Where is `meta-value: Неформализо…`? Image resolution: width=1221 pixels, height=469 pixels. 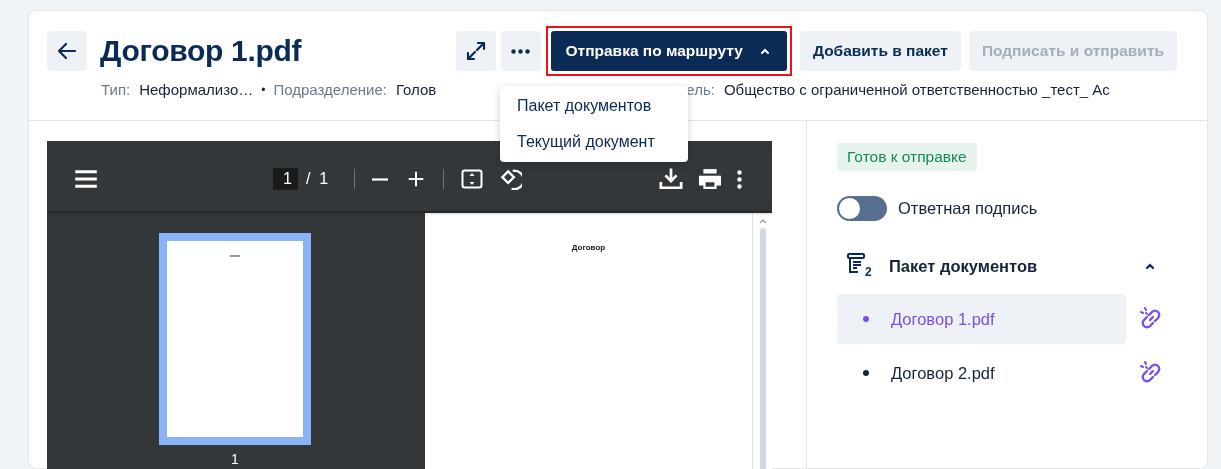 meta-value: Неформализо… is located at coordinates (196, 89).